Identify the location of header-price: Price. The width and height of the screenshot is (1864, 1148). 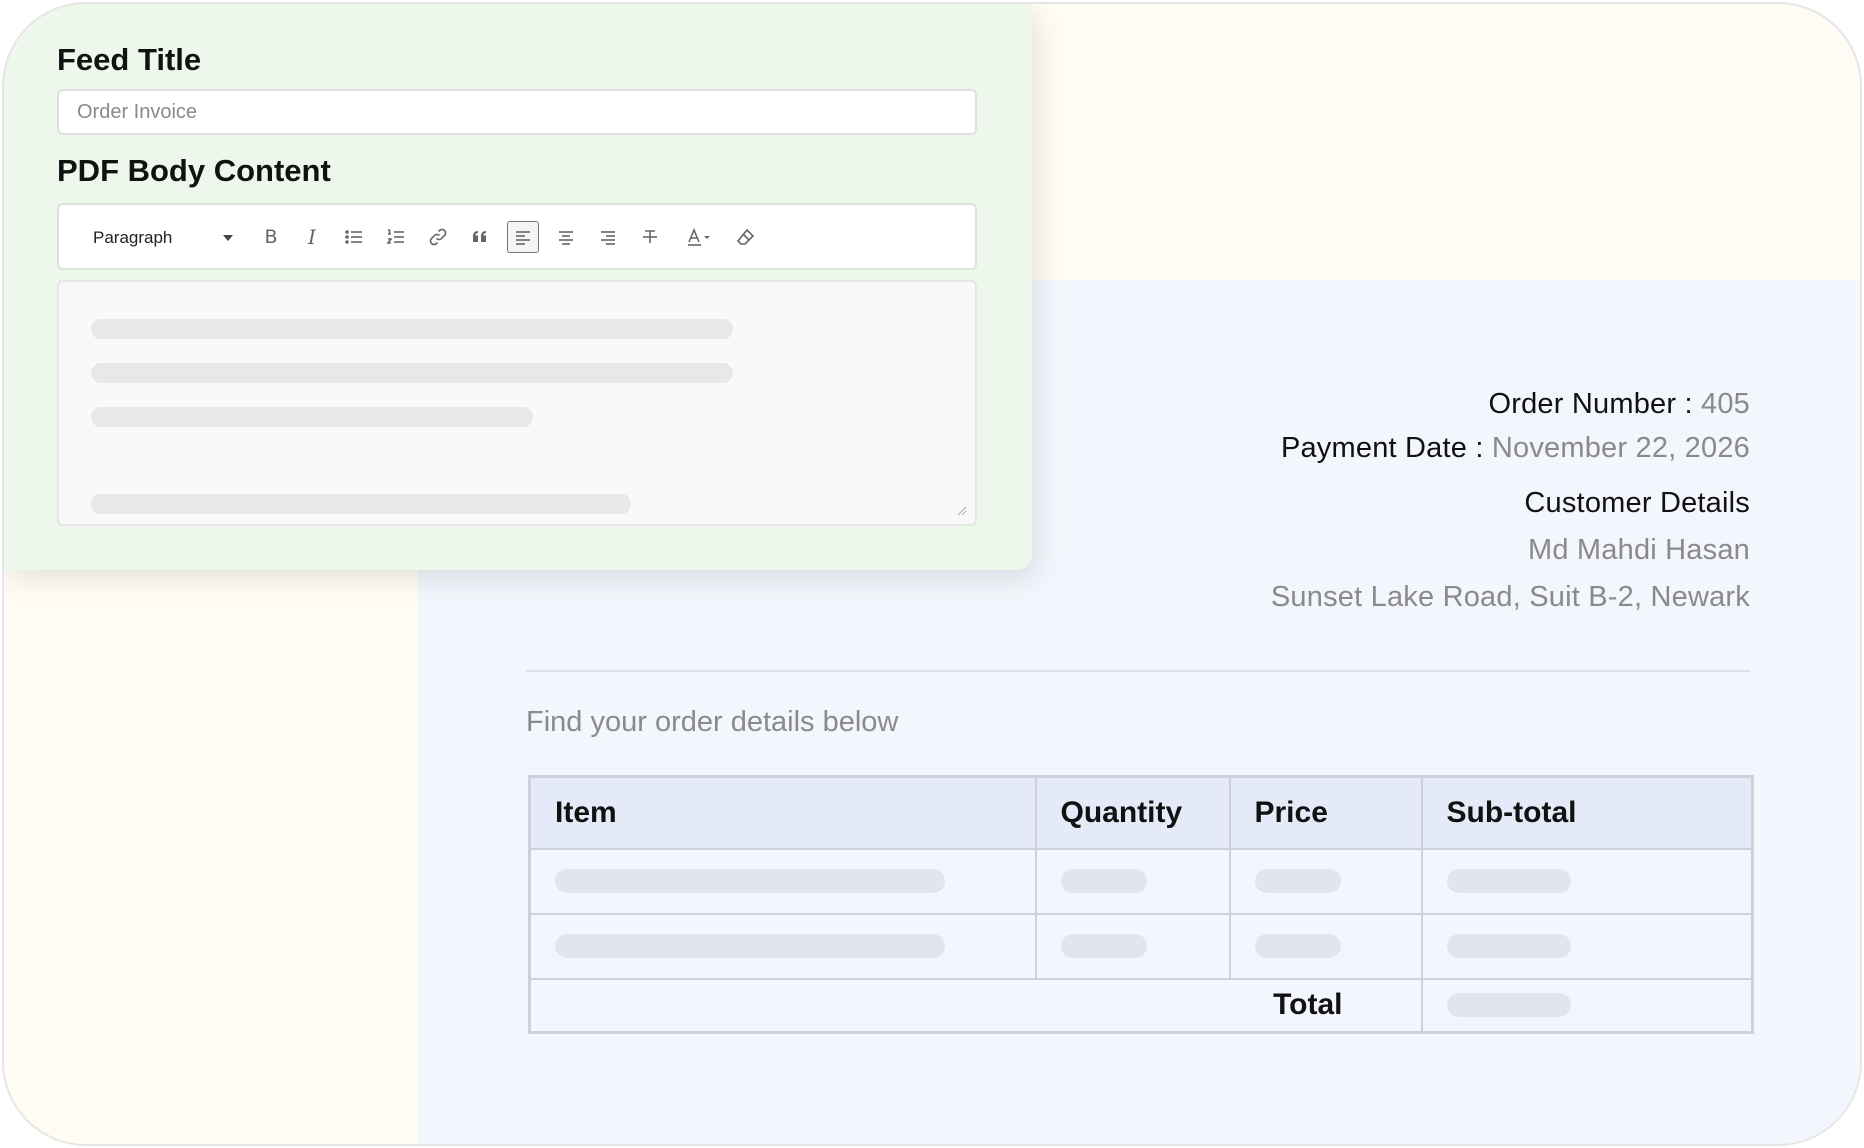
(1325, 812).